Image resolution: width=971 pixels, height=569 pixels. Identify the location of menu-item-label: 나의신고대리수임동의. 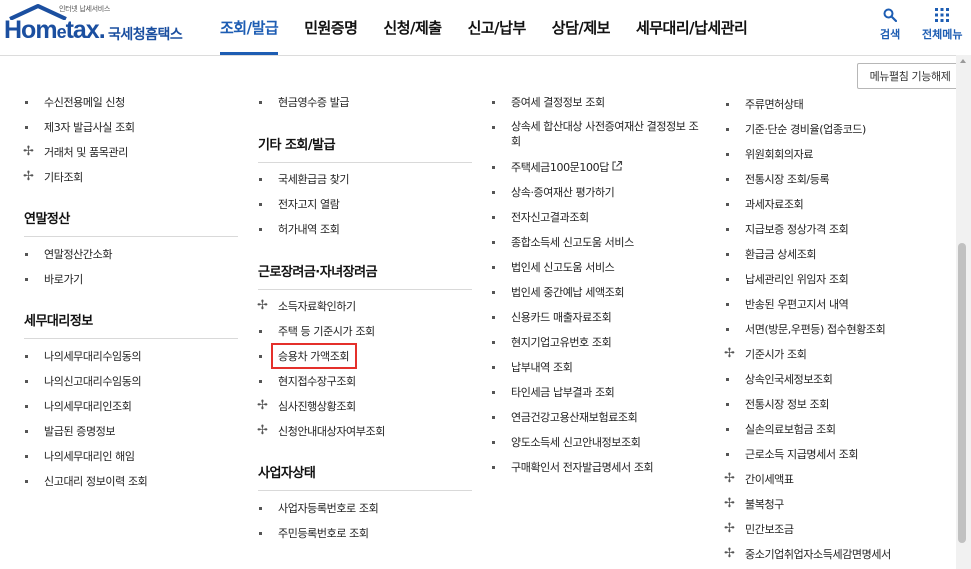
(93, 381).